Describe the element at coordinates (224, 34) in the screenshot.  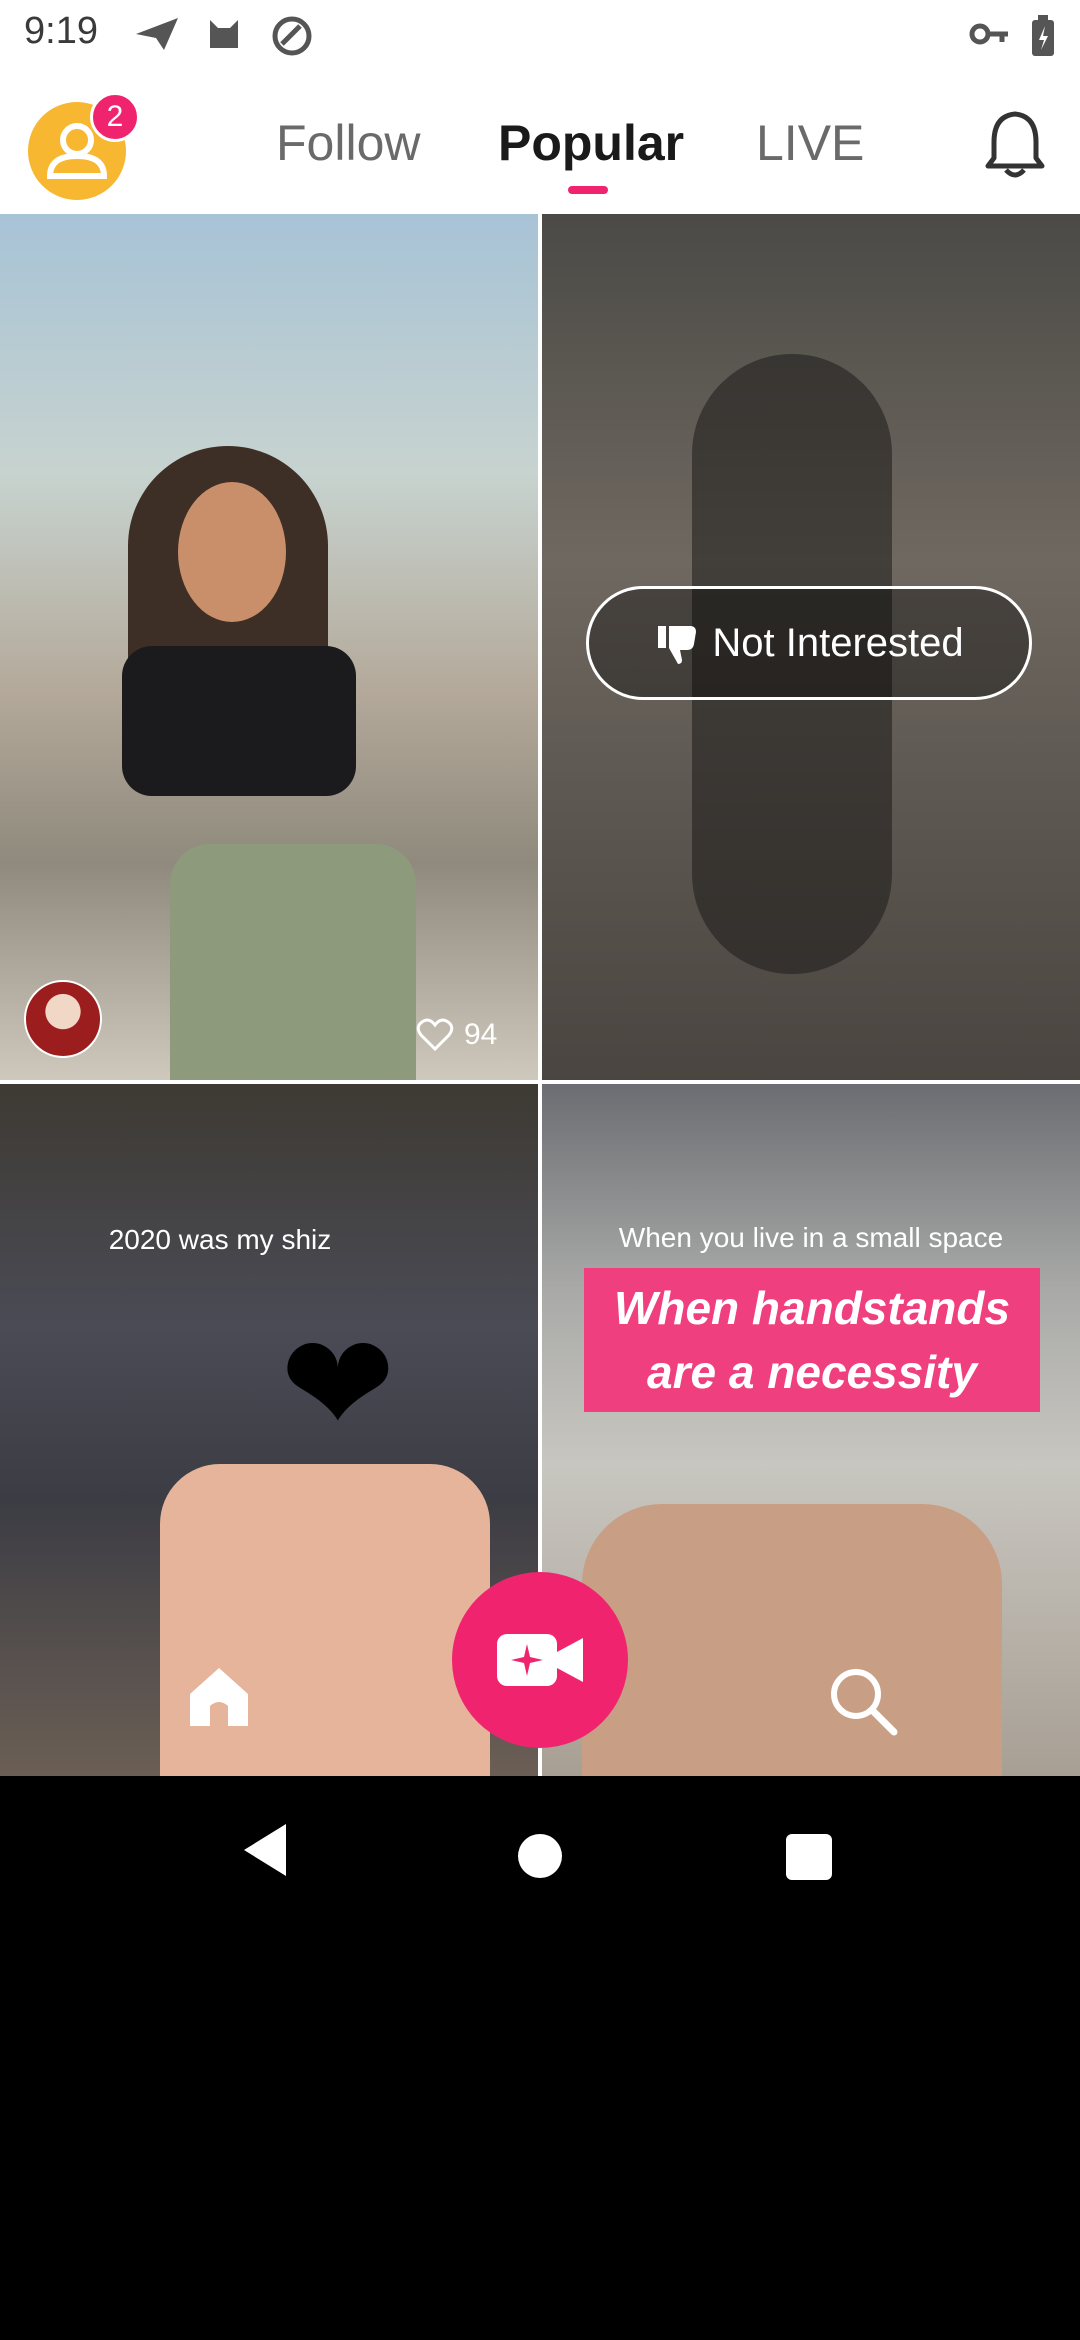
I see `cat-icon` at that location.